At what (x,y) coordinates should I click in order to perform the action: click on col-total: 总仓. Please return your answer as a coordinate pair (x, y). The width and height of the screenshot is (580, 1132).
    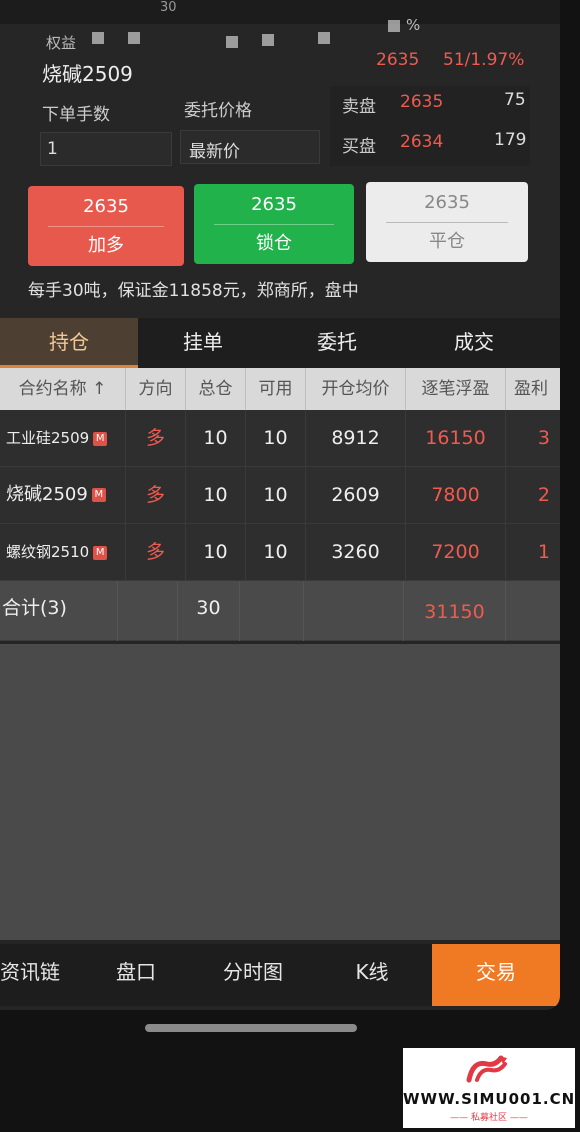
    Looking at the image, I should click on (216, 389).